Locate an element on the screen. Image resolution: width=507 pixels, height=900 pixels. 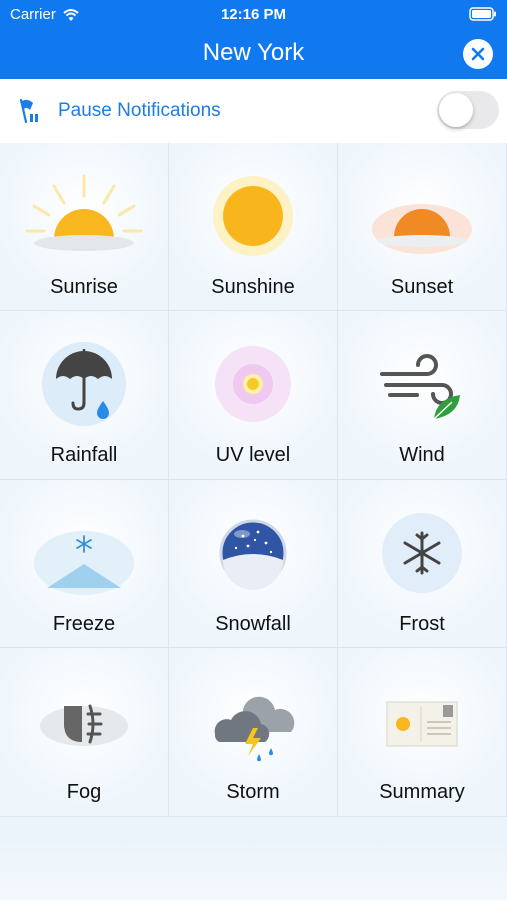
snow-globe-icon is located at coordinates (253, 554).